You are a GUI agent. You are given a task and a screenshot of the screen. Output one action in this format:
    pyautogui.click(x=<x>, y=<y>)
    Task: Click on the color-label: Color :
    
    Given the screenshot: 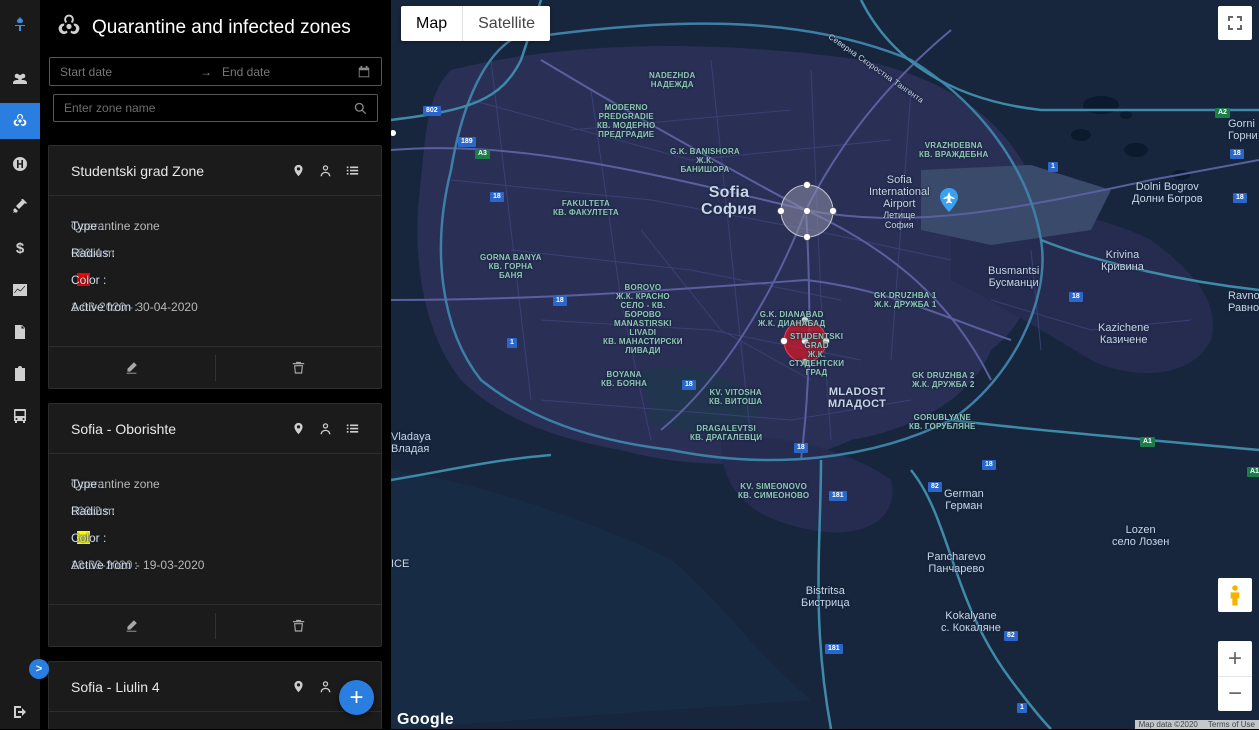 What is the action you would take?
    pyautogui.click(x=89, y=279)
    